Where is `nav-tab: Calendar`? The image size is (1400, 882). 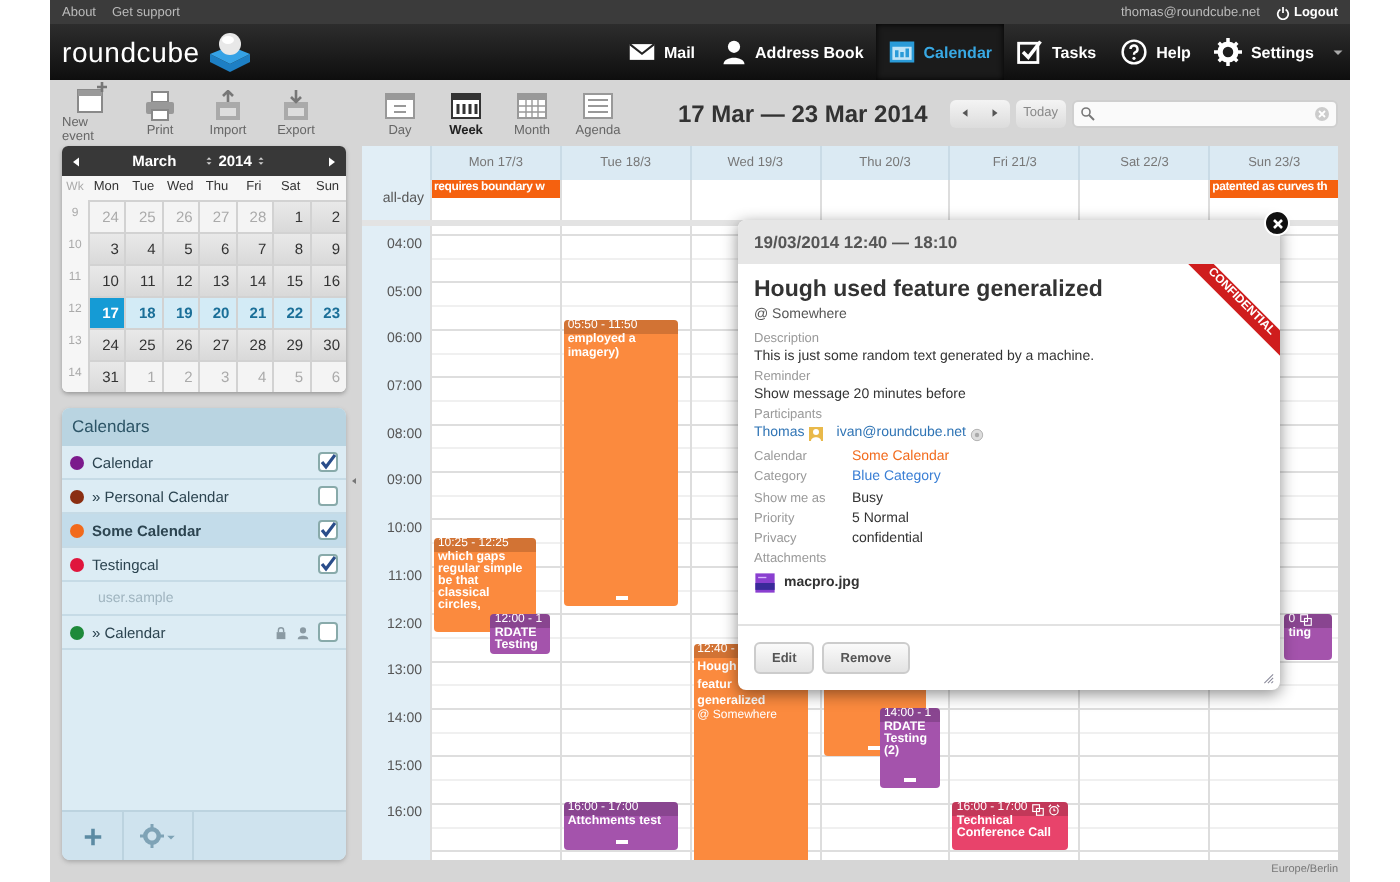 nav-tab: Calendar is located at coordinates (939, 52).